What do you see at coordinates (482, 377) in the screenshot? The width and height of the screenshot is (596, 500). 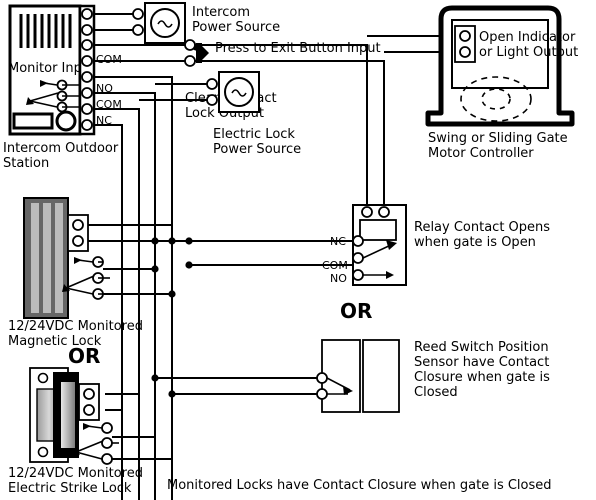 I see `reed-label-line3: Closure when gate is` at bounding box center [482, 377].